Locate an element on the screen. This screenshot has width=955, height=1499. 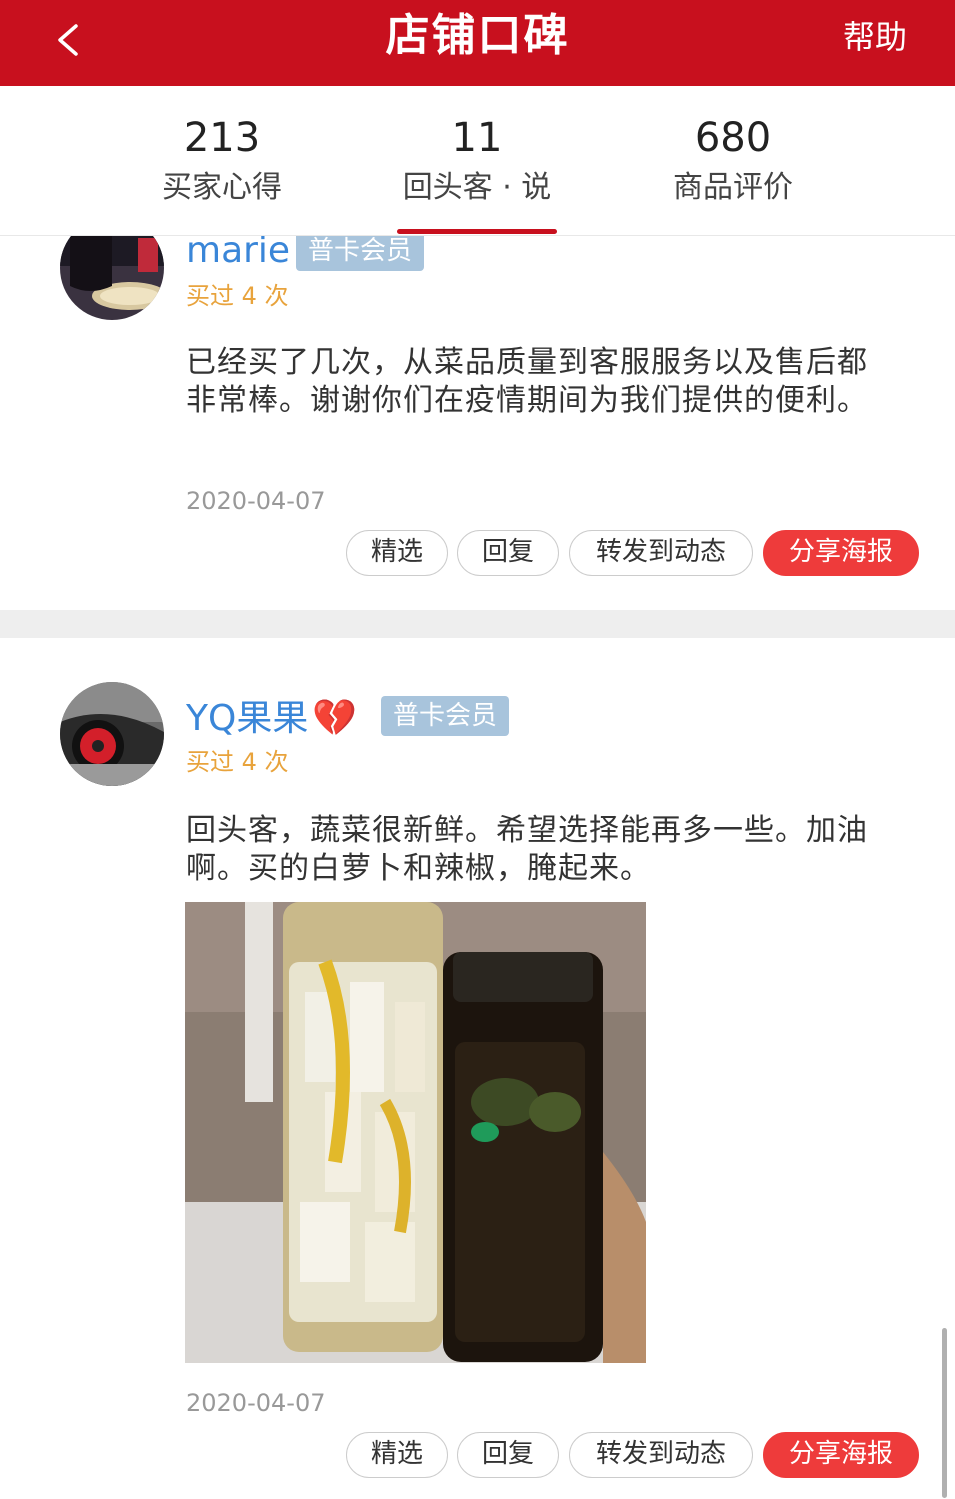
broken-heart-icon: 💔 is located at coordinates (335, 718).